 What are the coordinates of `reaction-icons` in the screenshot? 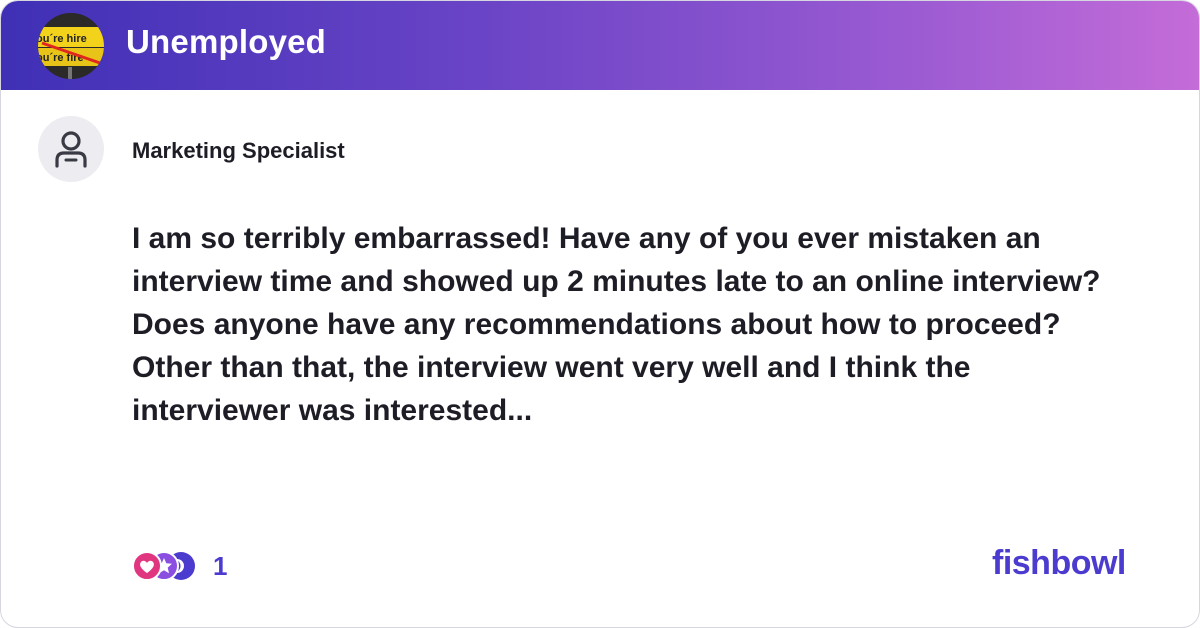 It's located at (163, 566).